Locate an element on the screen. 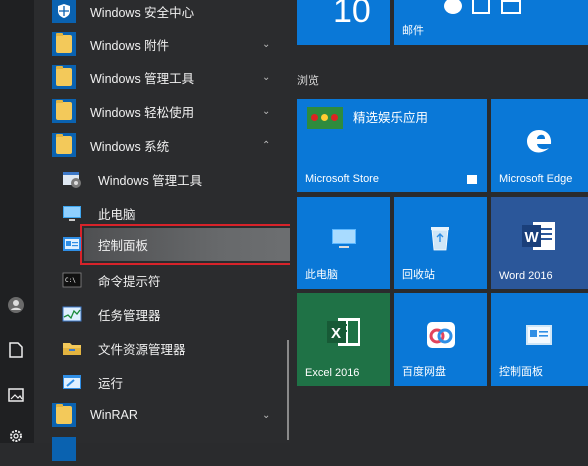  file-explorer-icon is located at coordinates (72, 348).